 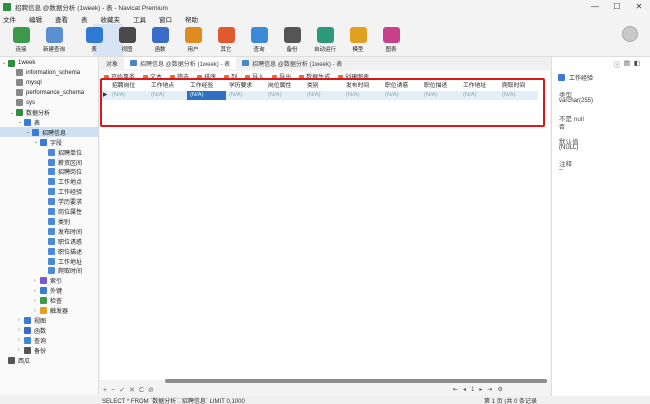 I want to click on toolbar-automation-button: 自动运行, so click(x=325, y=38).